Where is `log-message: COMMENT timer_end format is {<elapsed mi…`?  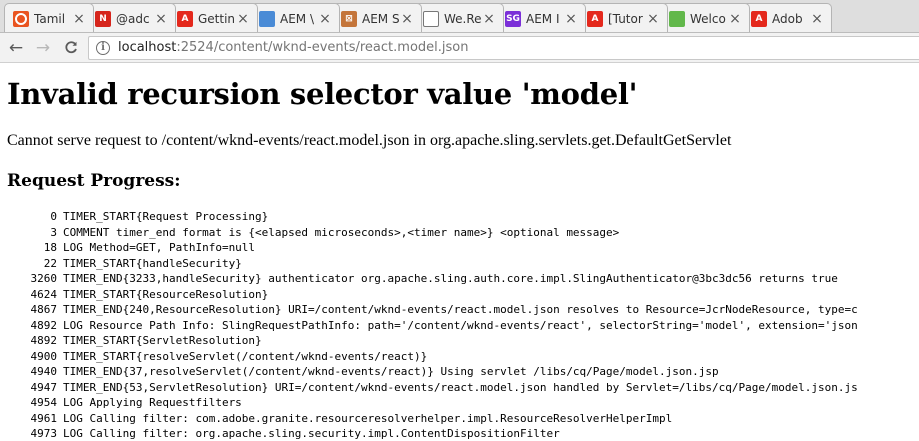
log-message: COMMENT timer_end format is {<elapsed mi… is located at coordinates (341, 232).